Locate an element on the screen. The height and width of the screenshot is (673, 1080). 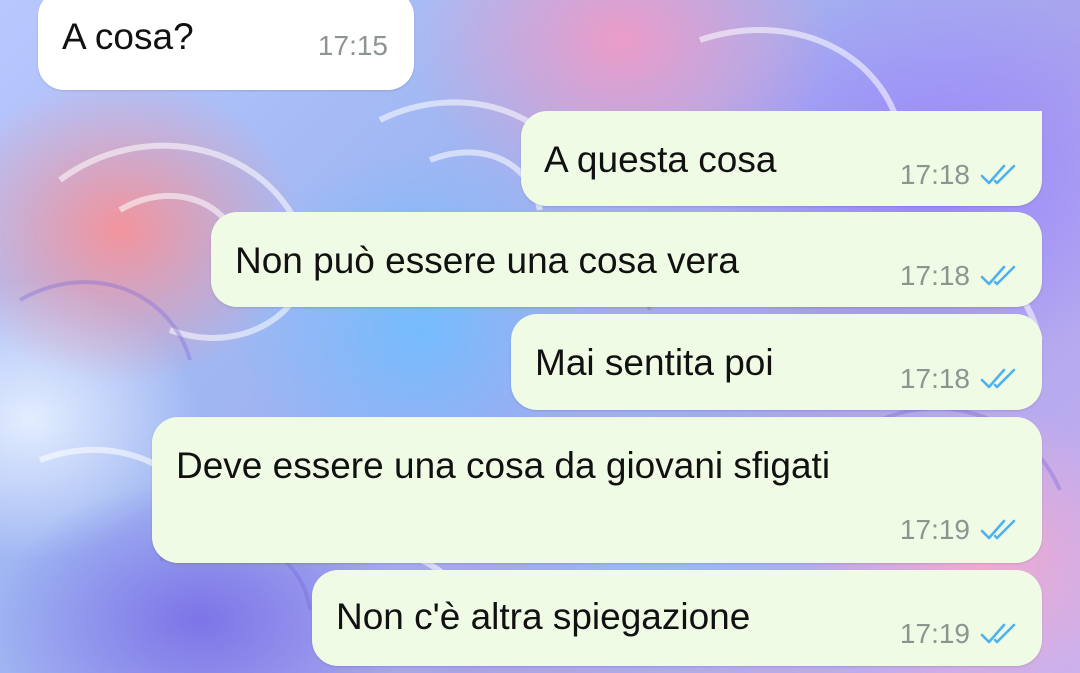
message-text: Non può essere una cosa vera is located at coordinates (487, 260).